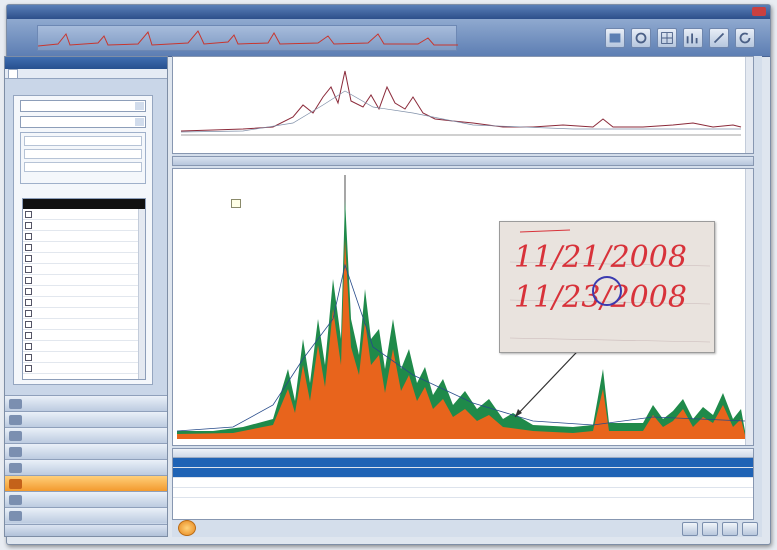 The width and height of the screenshot is (777, 550). What do you see at coordinates (710, 529) in the screenshot?
I see `folder-button` at bounding box center [710, 529].